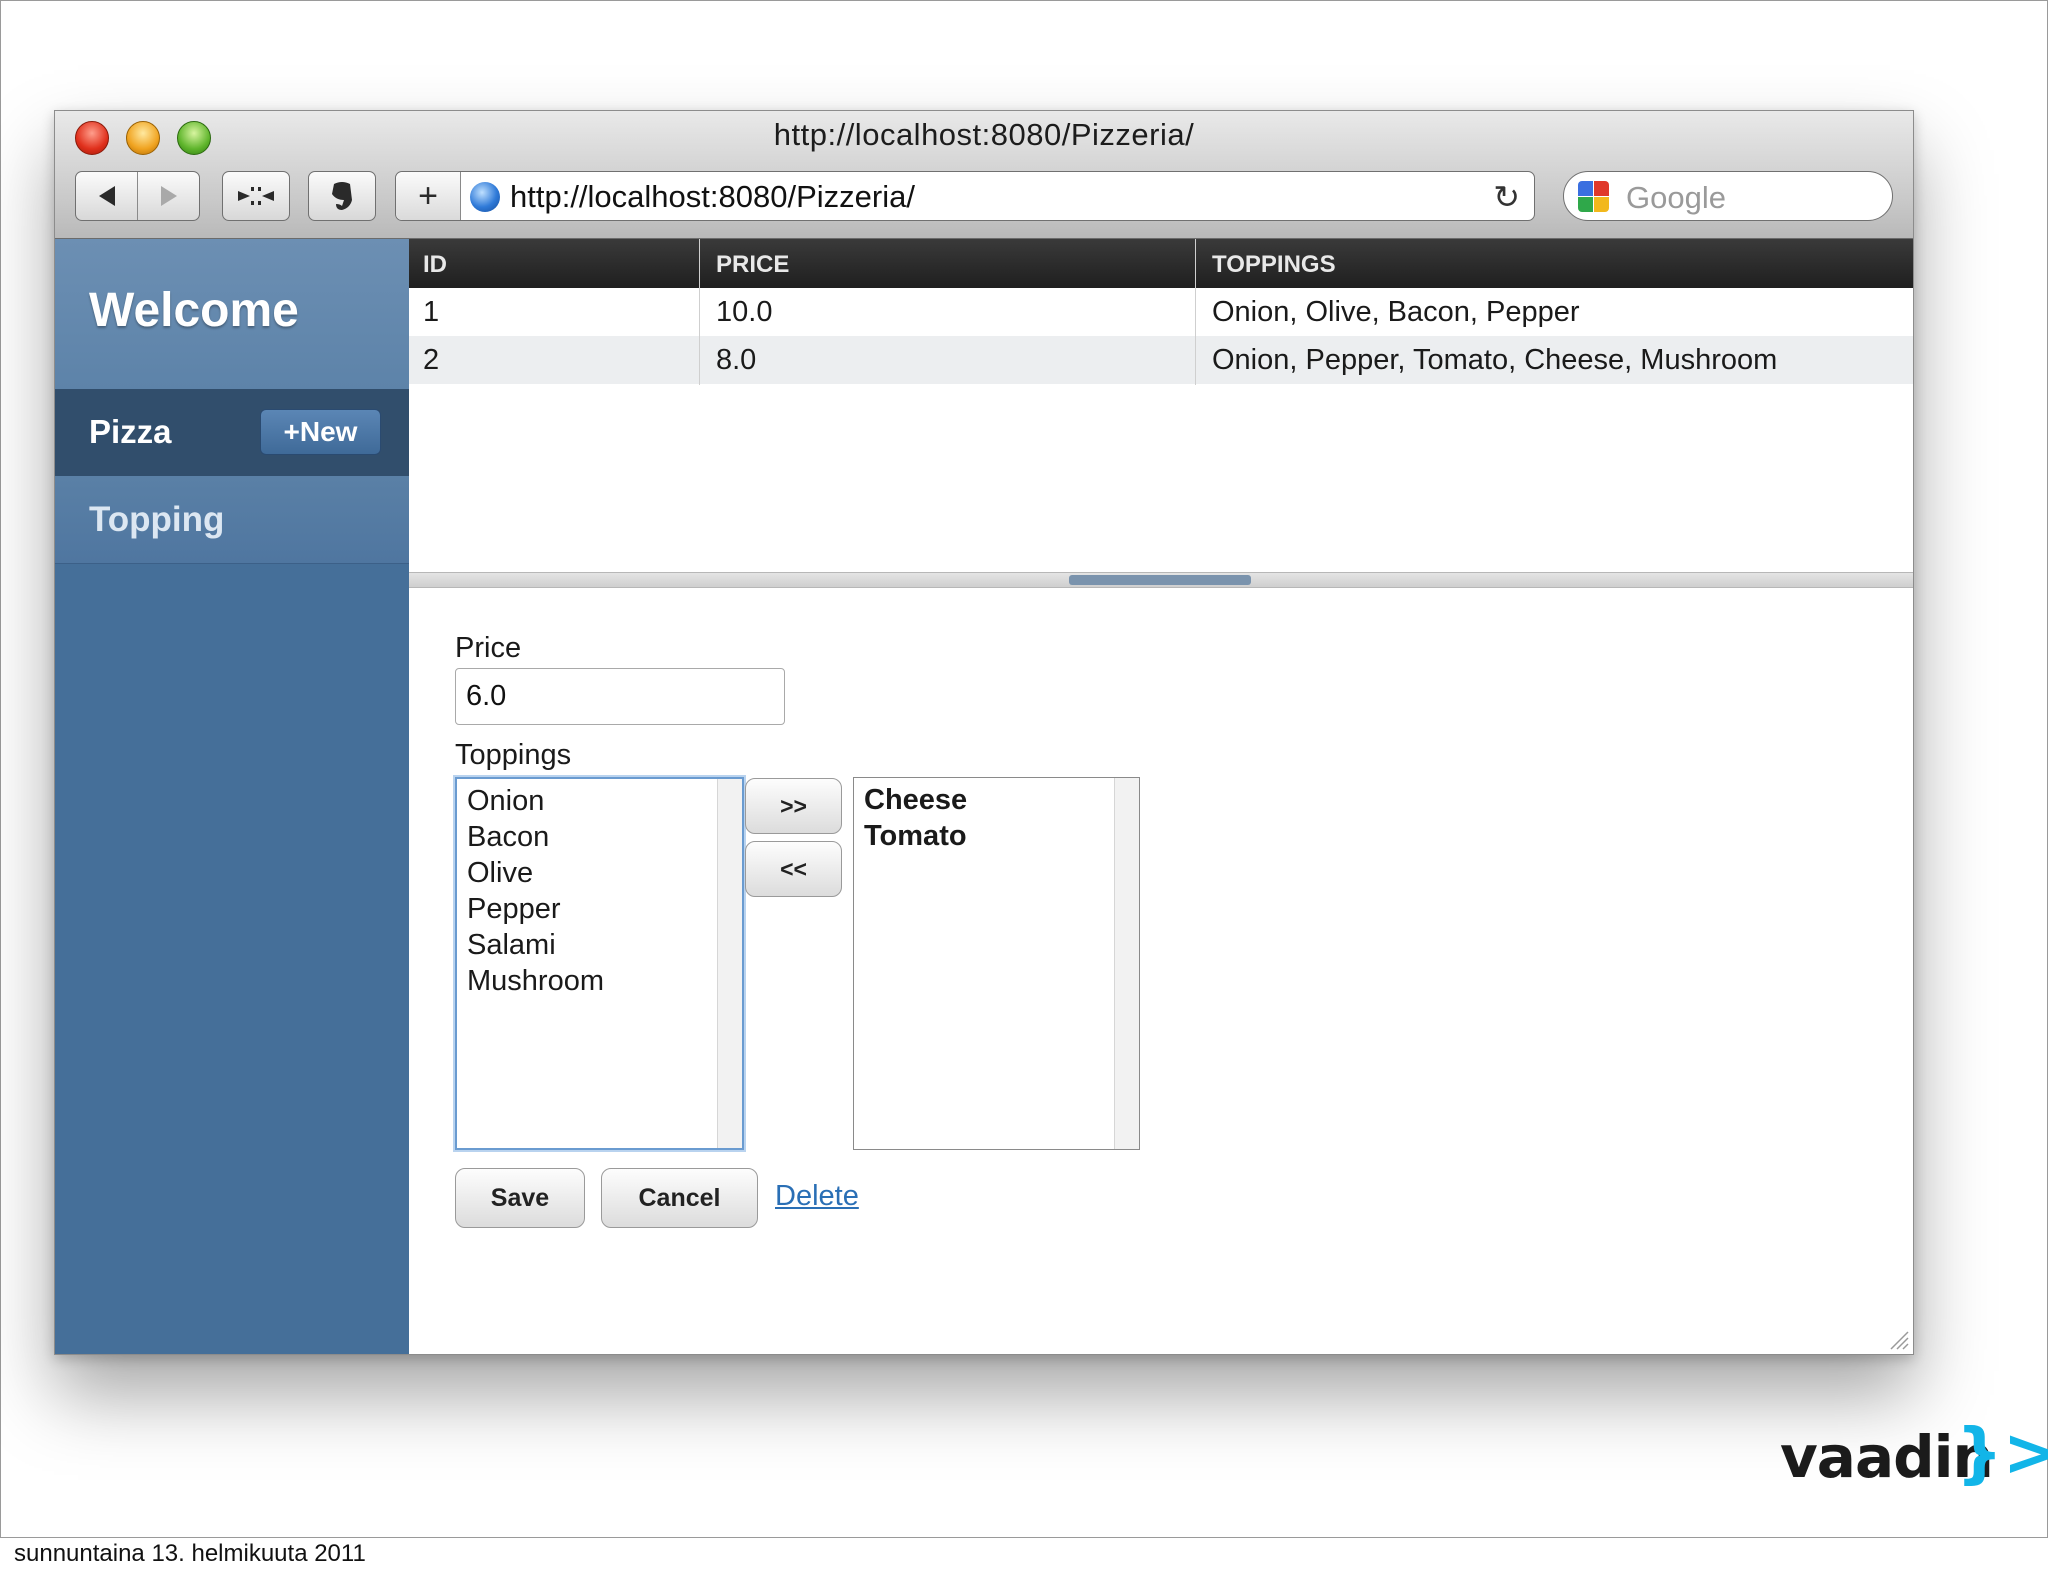 This screenshot has width=2048, height=1576. Describe the element at coordinates (511, 945) in the screenshot. I see `list-item: Salami` at that location.